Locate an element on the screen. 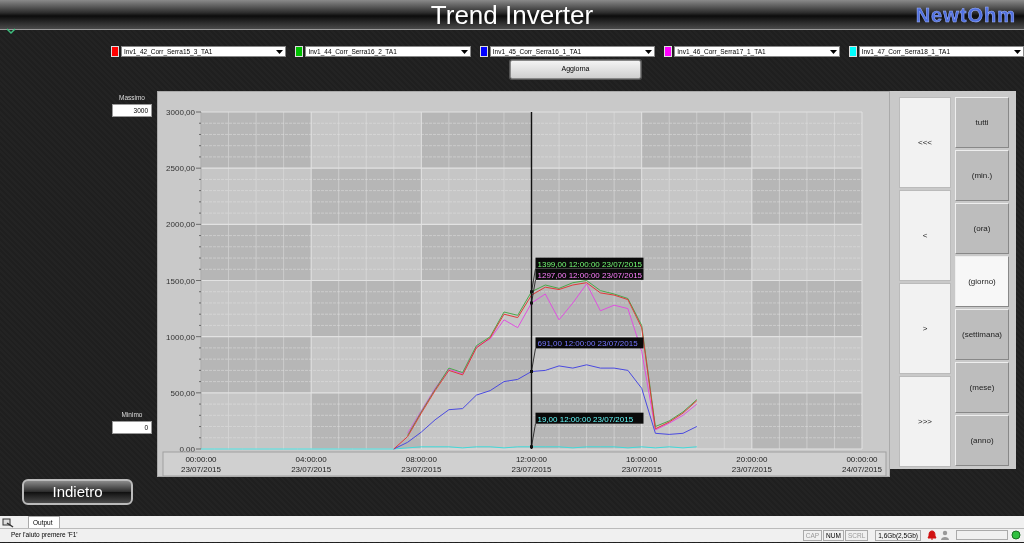 The width and height of the screenshot is (1024, 543). axis-label: 0,00 is located at coordinates (187, 449).